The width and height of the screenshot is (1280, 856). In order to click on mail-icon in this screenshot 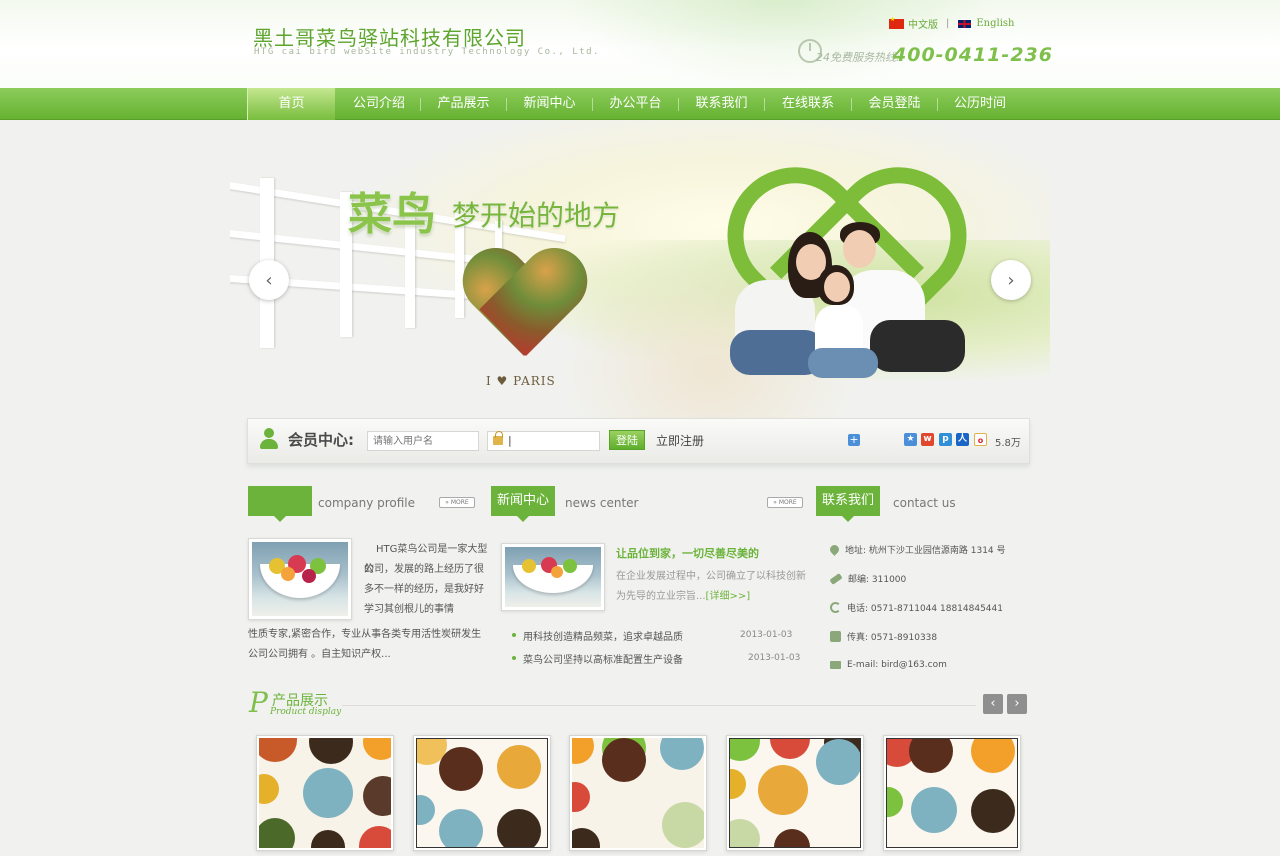, I will do `click(835, 665)`.